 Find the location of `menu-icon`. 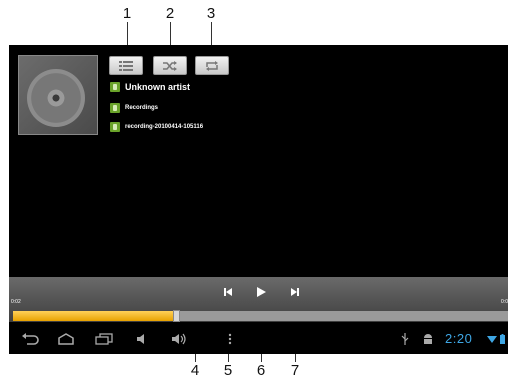

menu-icon is located at coordinates (230, 339).